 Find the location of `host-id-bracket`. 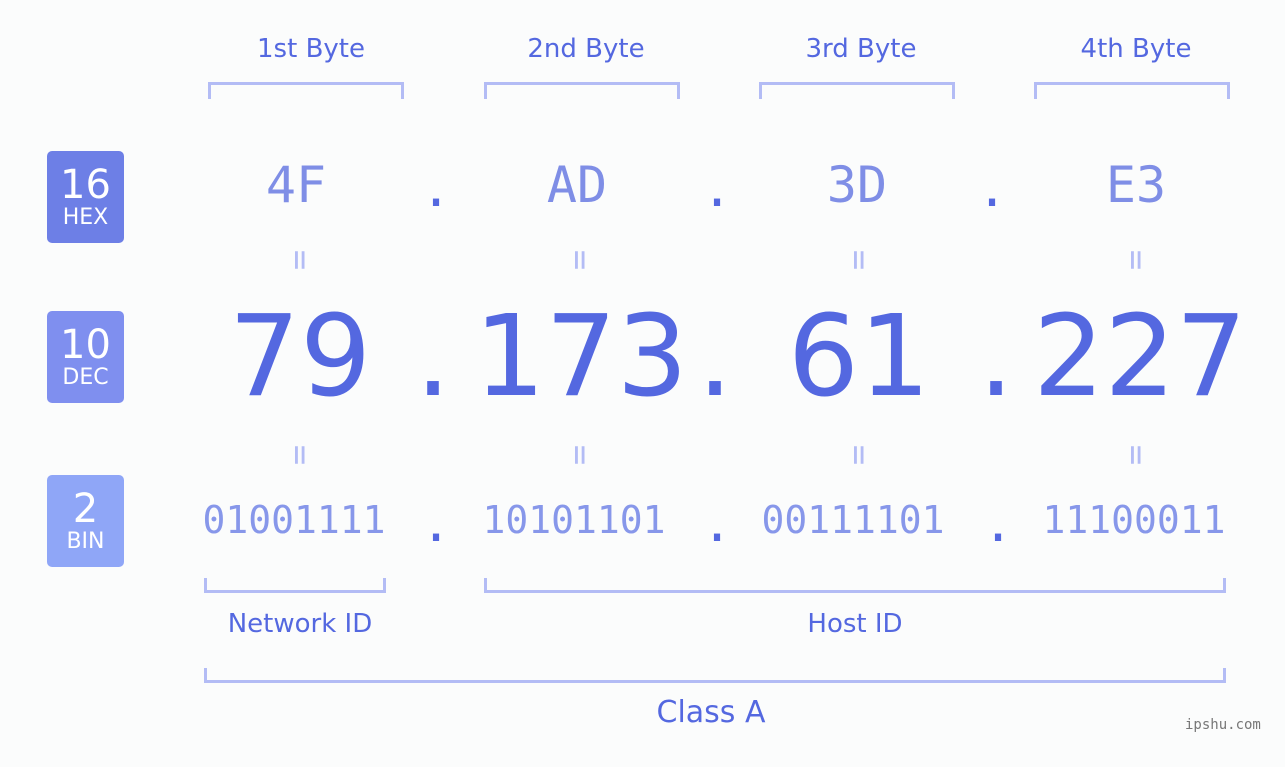

host-id-bracket is located at coordinates (855, 585).